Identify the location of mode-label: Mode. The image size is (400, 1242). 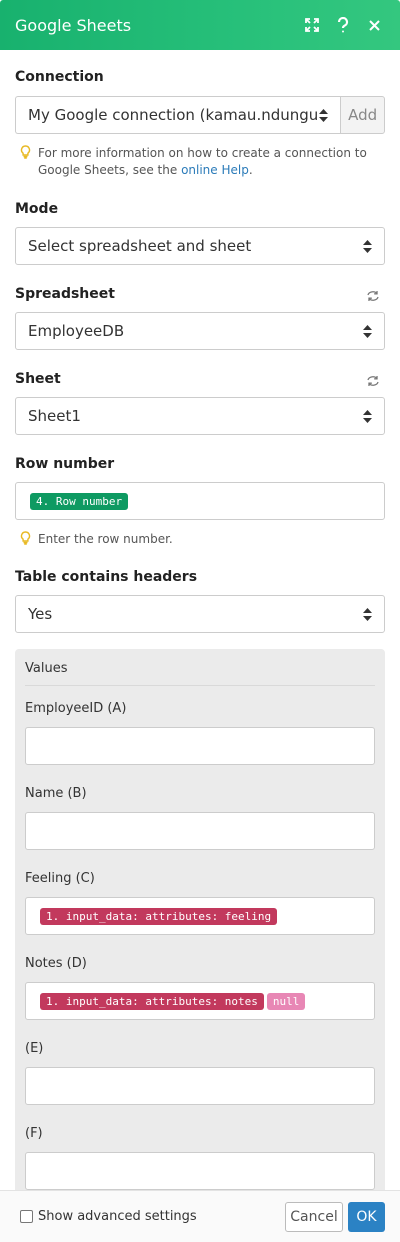
(37, 209).